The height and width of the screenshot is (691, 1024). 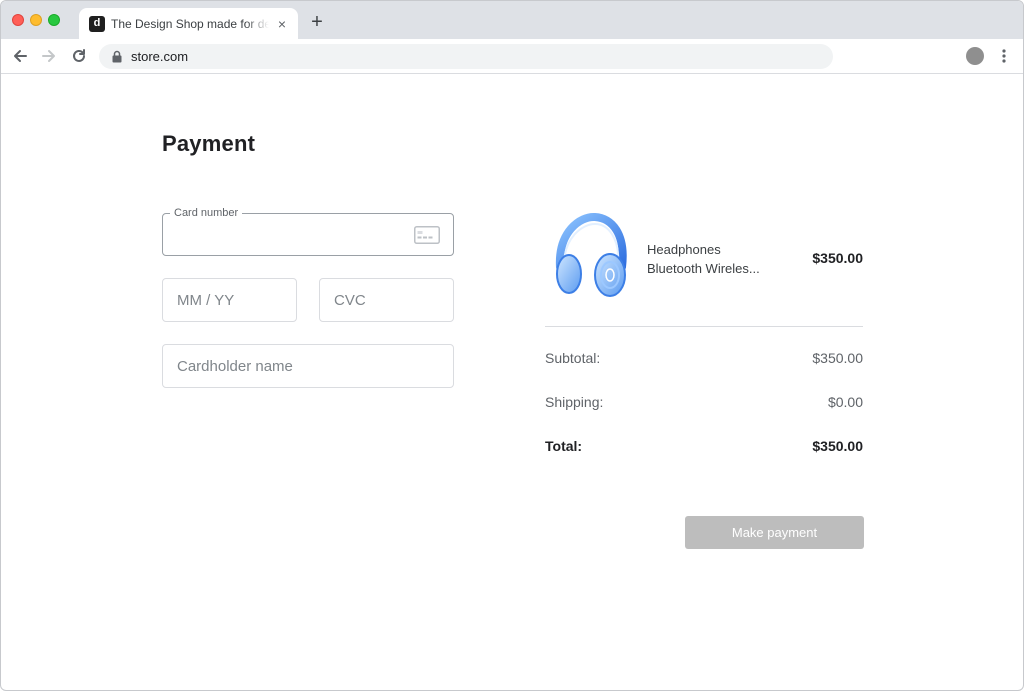 What do you see at coordinates (79, 56) in the screenshot?
I see `reload-icon` at bounding box center [79, 56].